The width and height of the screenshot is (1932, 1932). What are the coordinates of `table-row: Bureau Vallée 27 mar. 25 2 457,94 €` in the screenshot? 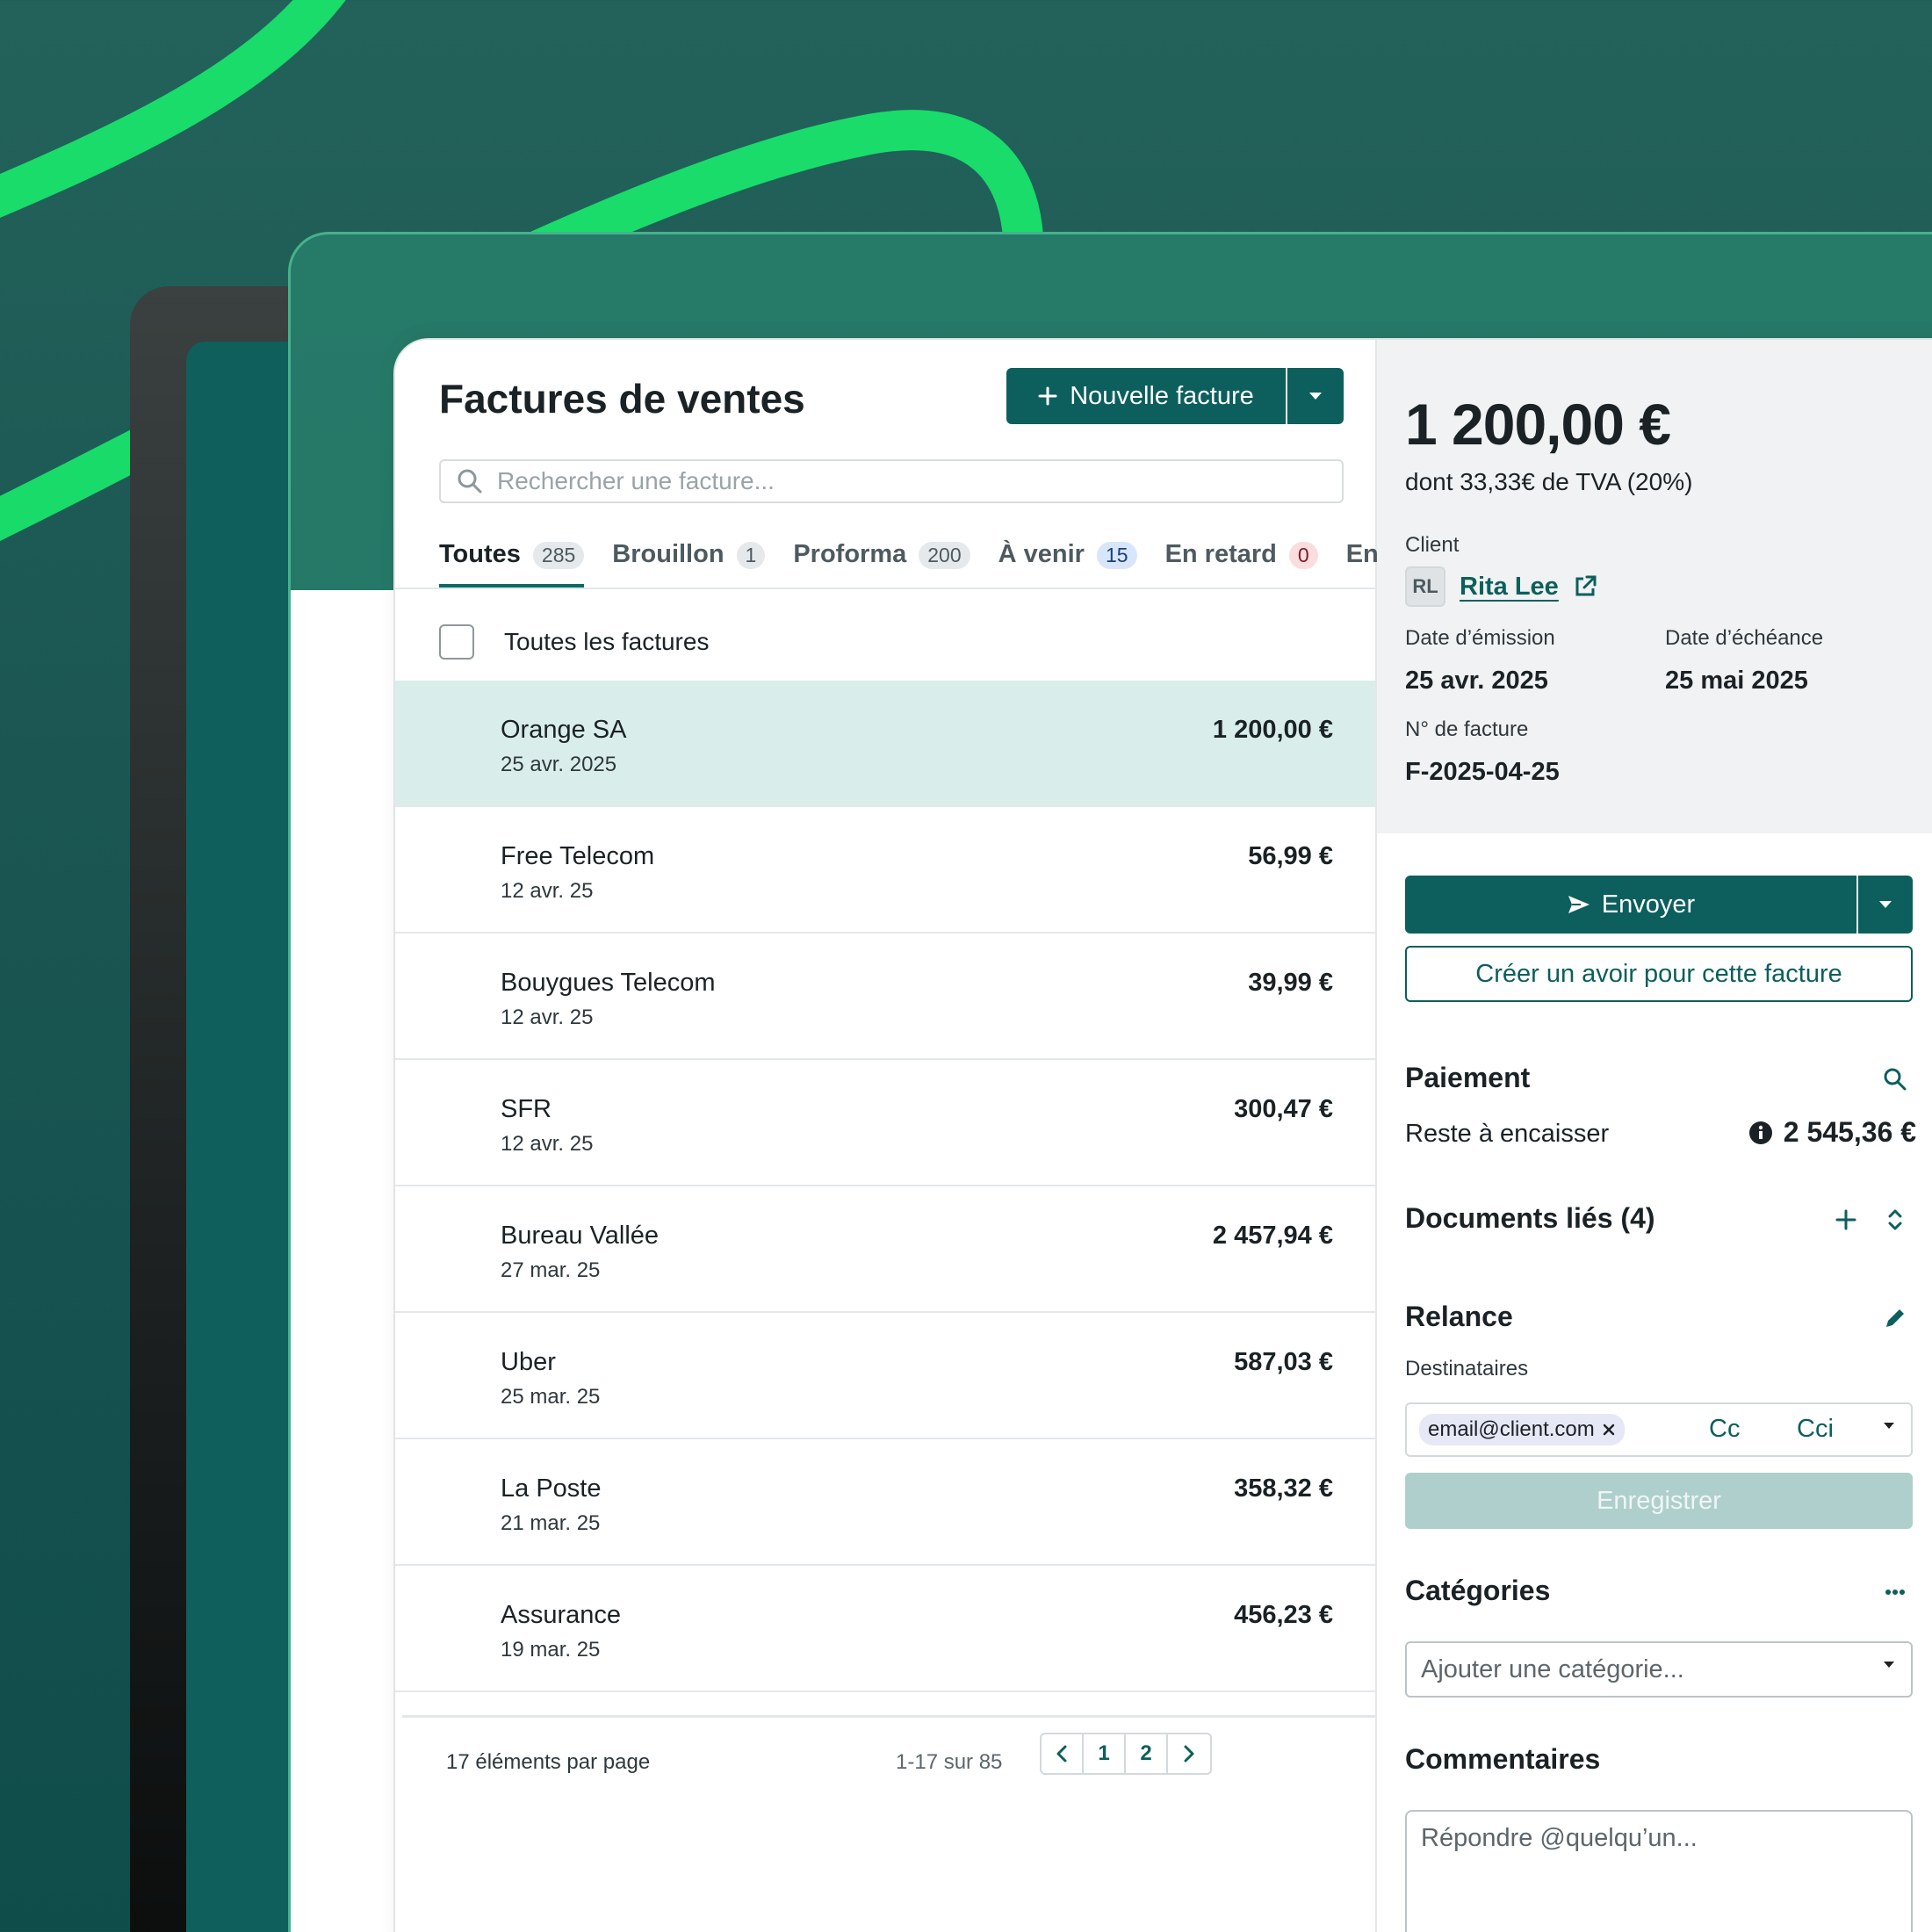 It's located at (885, 1249).